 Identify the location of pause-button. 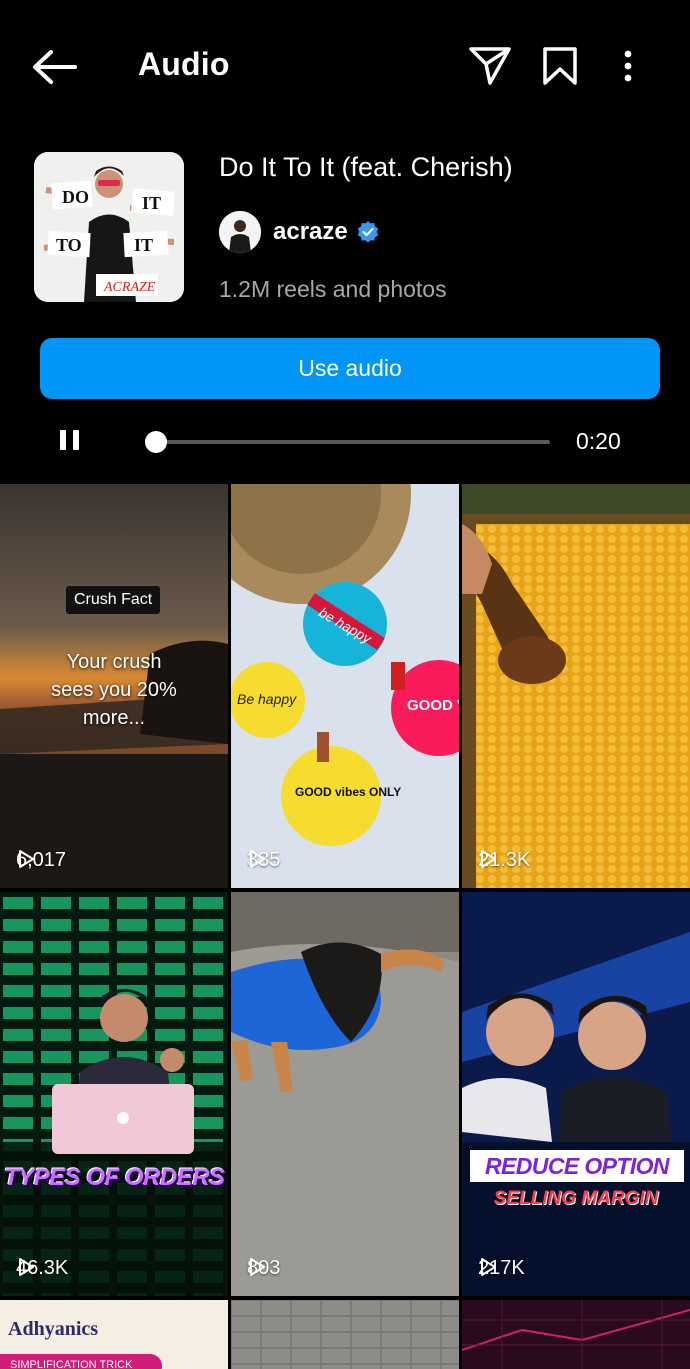
(69, 443).